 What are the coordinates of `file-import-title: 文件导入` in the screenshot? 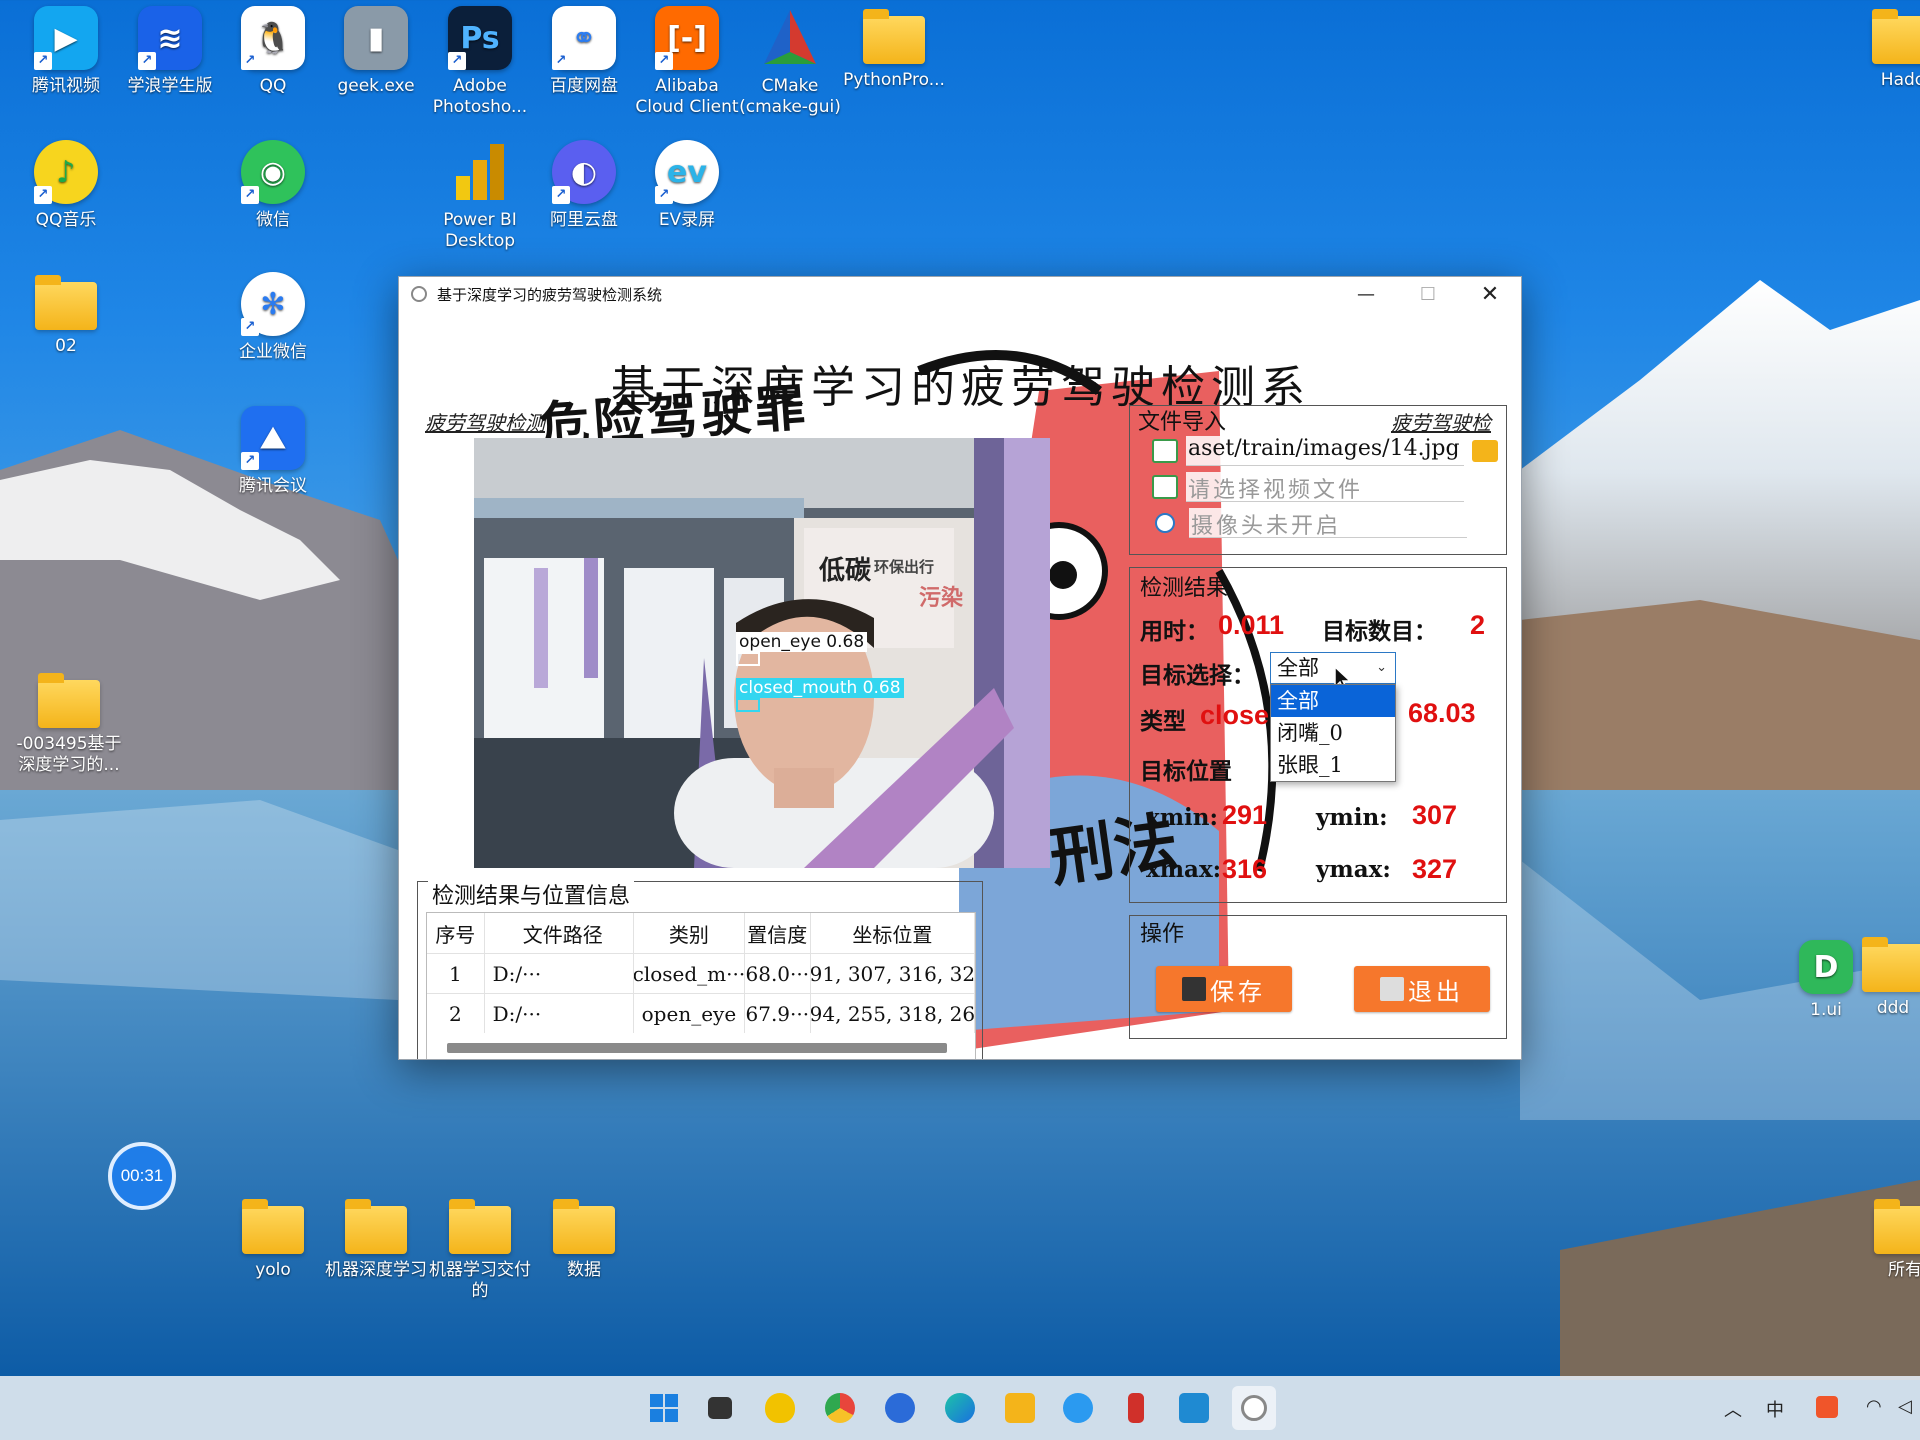 It's located at (1182, 422).